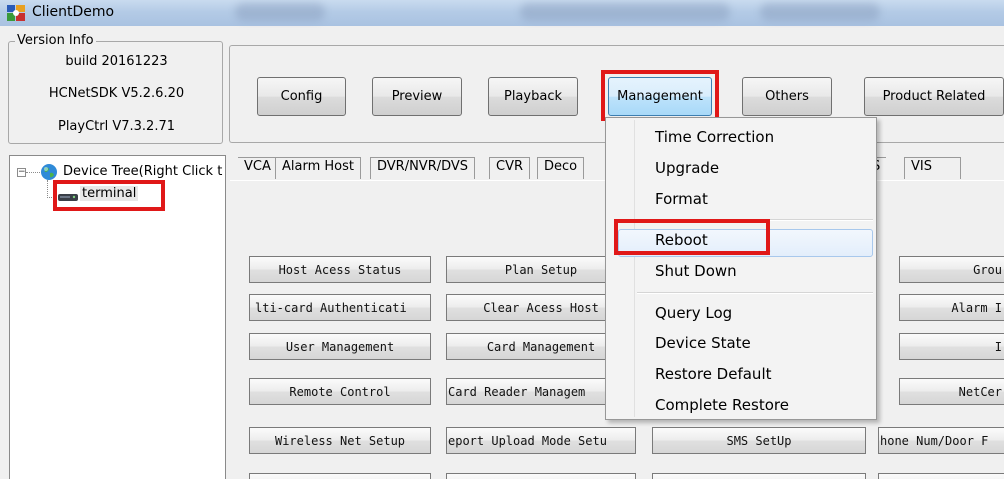  I want to click on menu-item-upgrade: Upgrade, so click(687, 168).